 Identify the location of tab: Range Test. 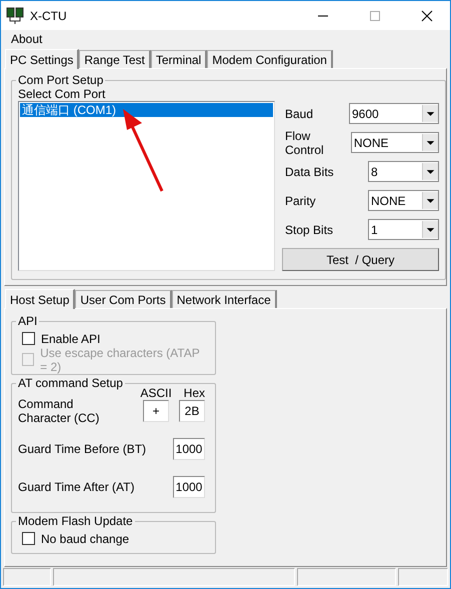
(115, 59).